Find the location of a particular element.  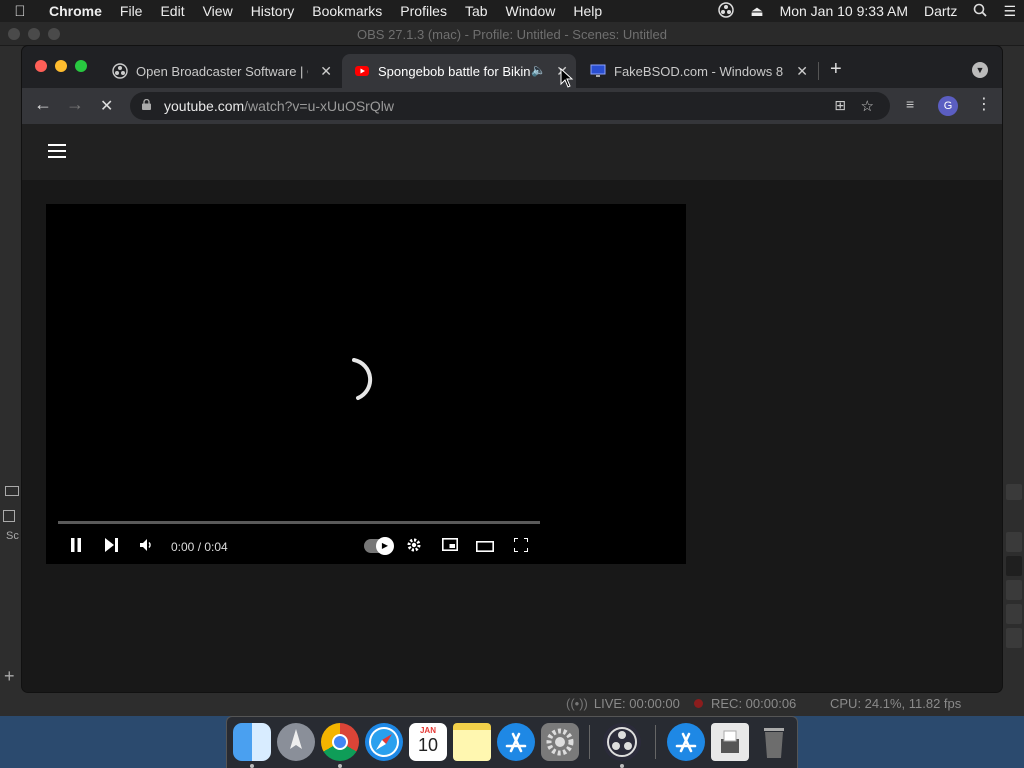

volume-icon is located at coordinates (147, 546).